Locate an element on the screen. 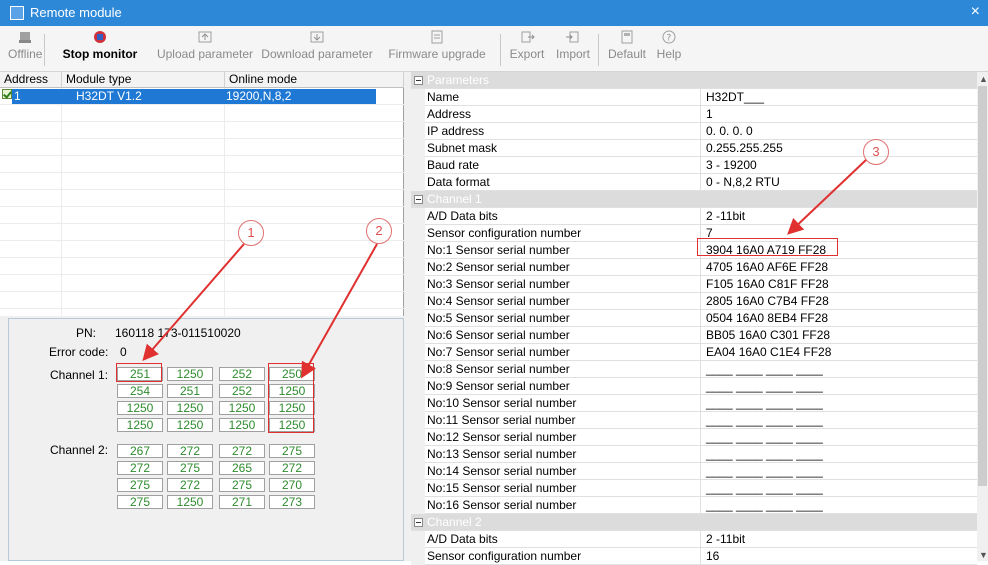  toolbar-separator is located at coordinates (598, 50).